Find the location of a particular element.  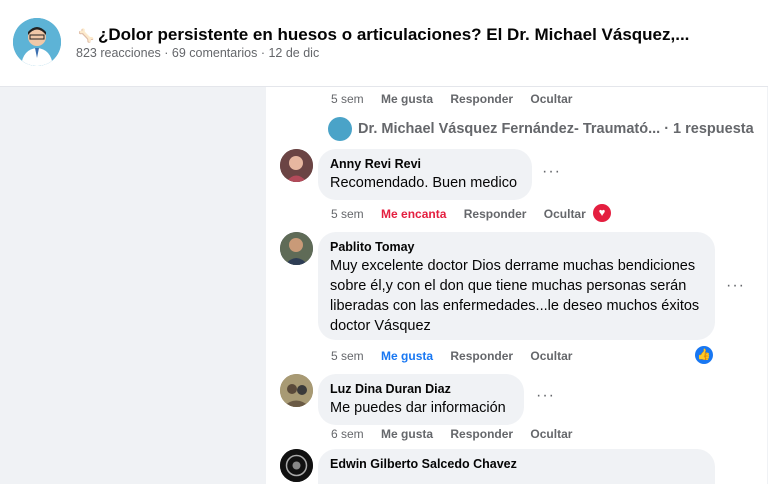

comment-author: Anny Revi Revi is located at coordinates (425, 164).